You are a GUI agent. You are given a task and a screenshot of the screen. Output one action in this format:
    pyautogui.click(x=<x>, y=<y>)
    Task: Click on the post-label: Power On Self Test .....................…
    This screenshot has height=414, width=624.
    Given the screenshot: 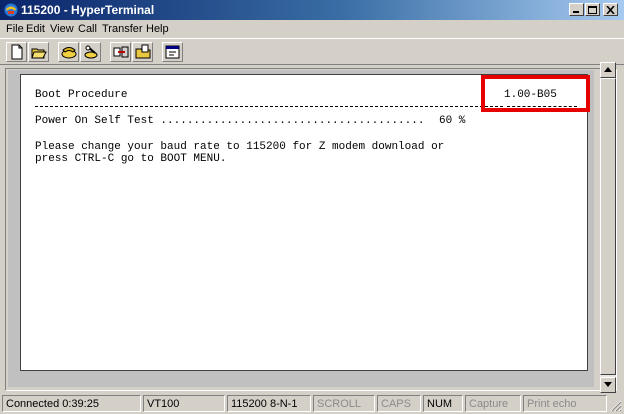 What is the action you would take?
    pyautogui.click(x=230, y=121)
    